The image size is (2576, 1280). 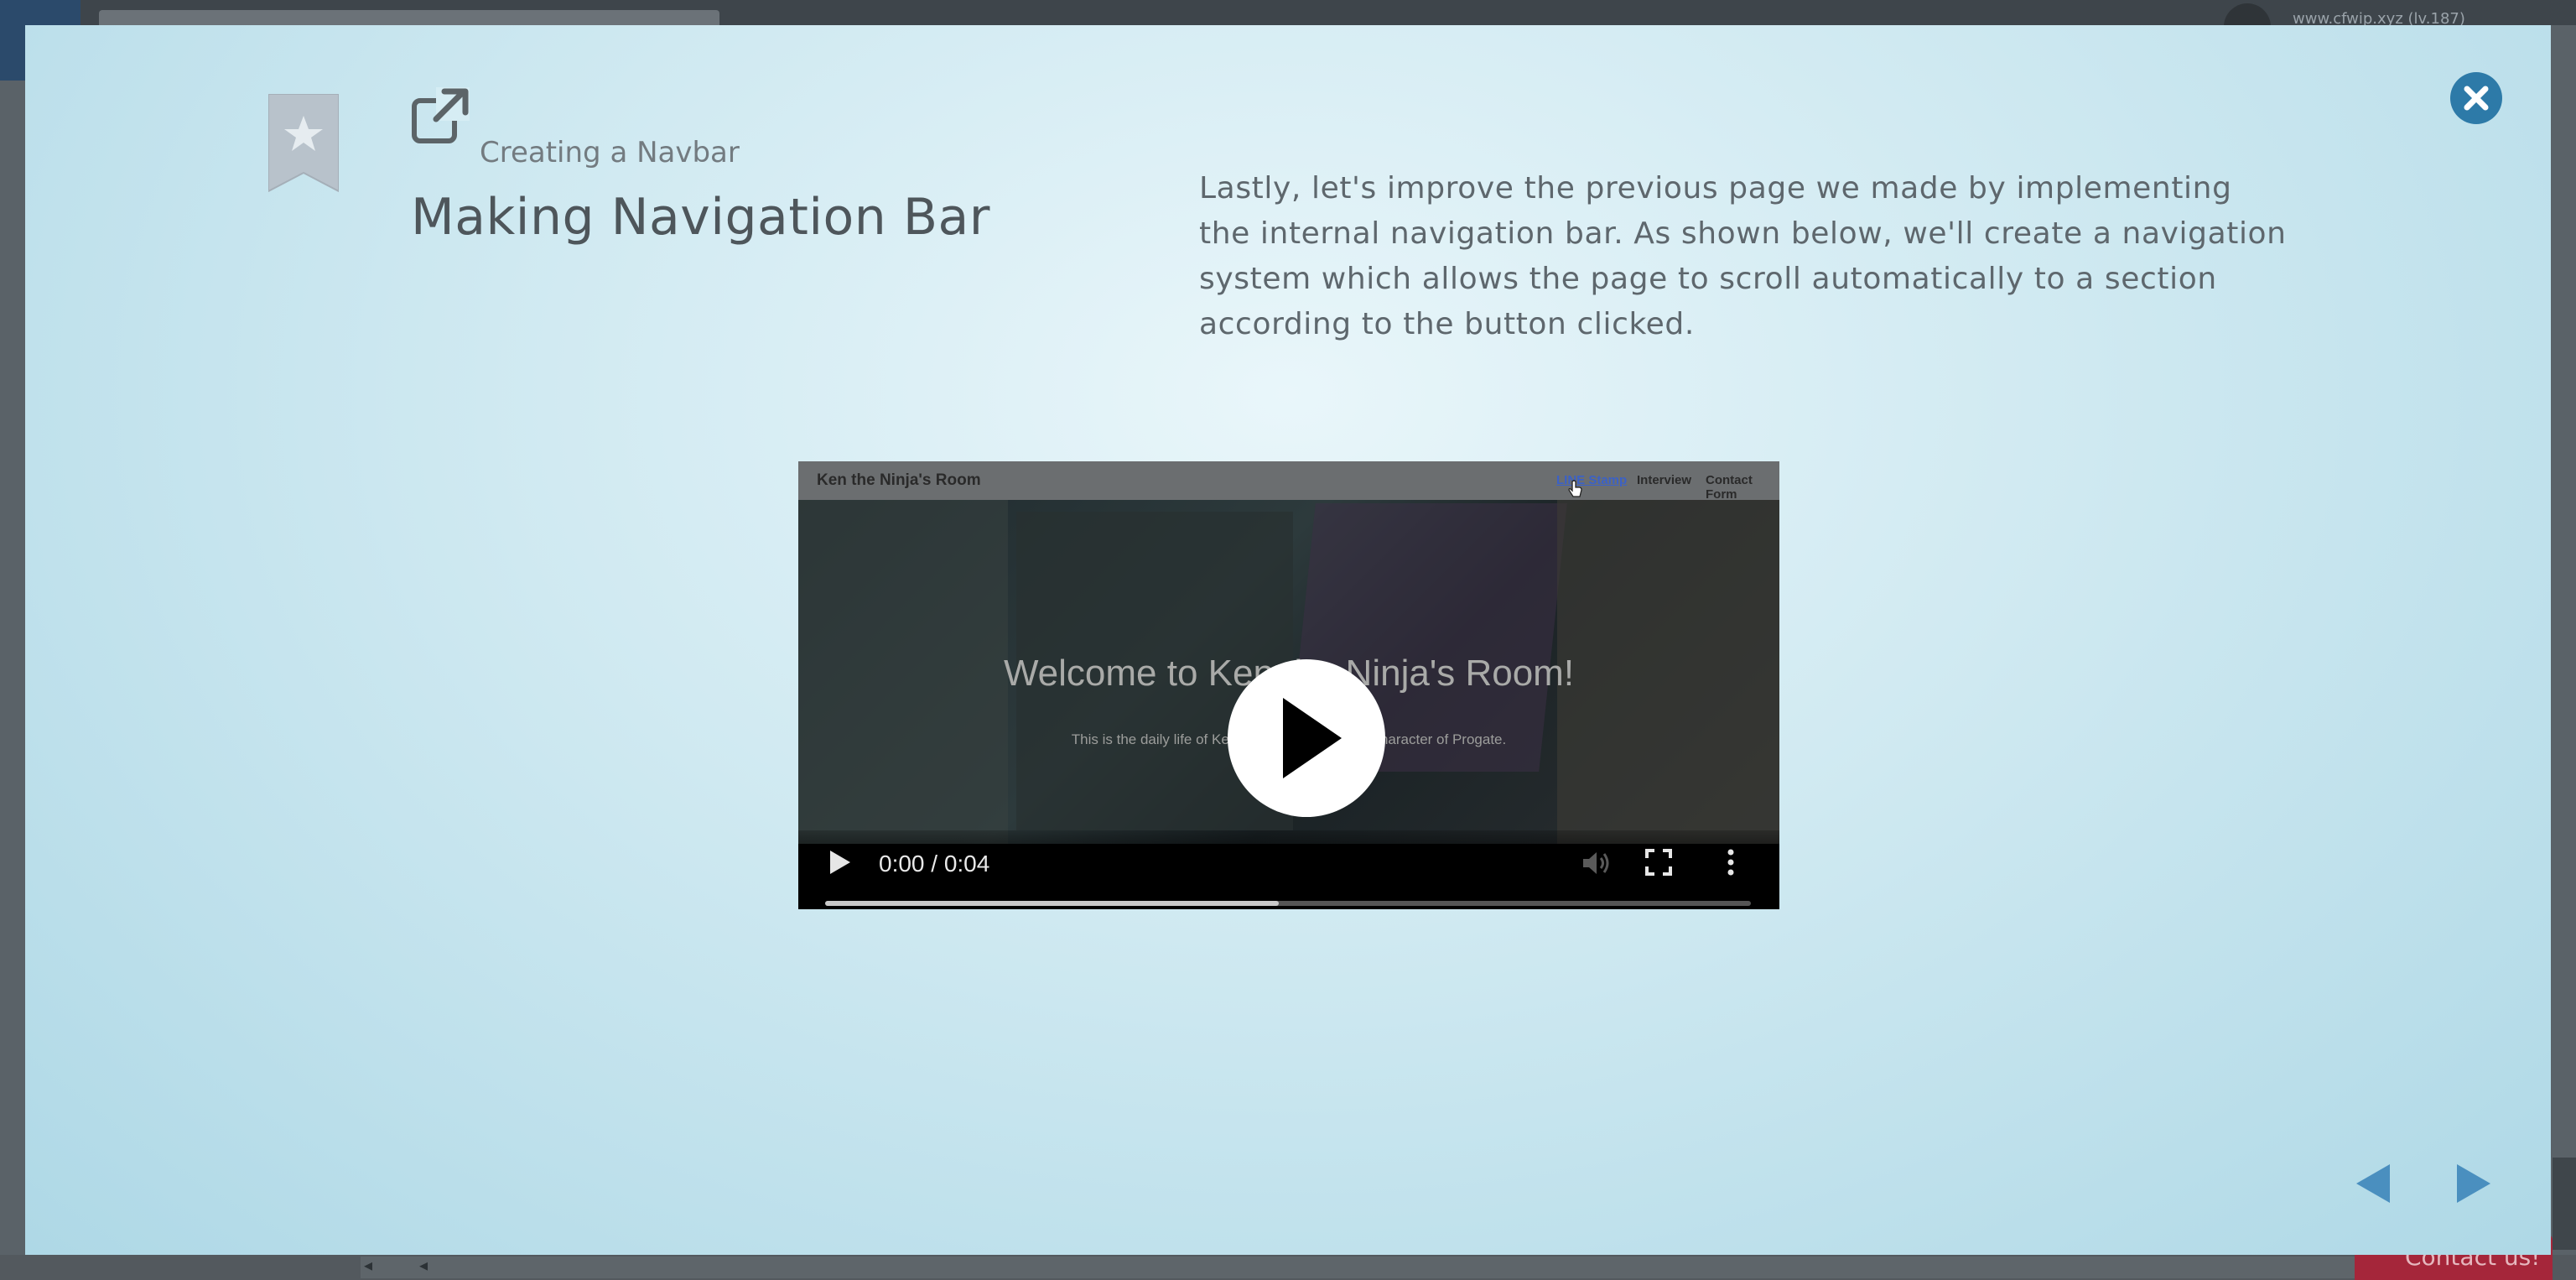 I want to click on video-progress-fill, so click(x=1052, y=903).